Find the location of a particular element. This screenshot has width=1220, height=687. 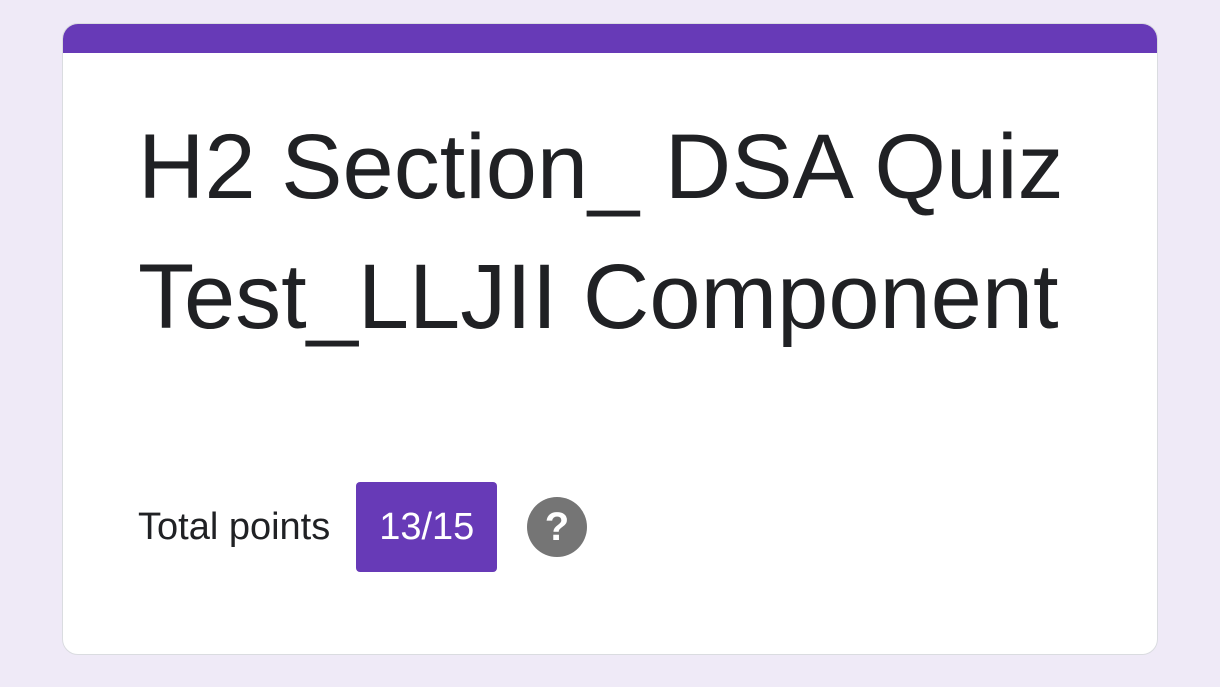

accent-bar is located at coordinates (610, 38).